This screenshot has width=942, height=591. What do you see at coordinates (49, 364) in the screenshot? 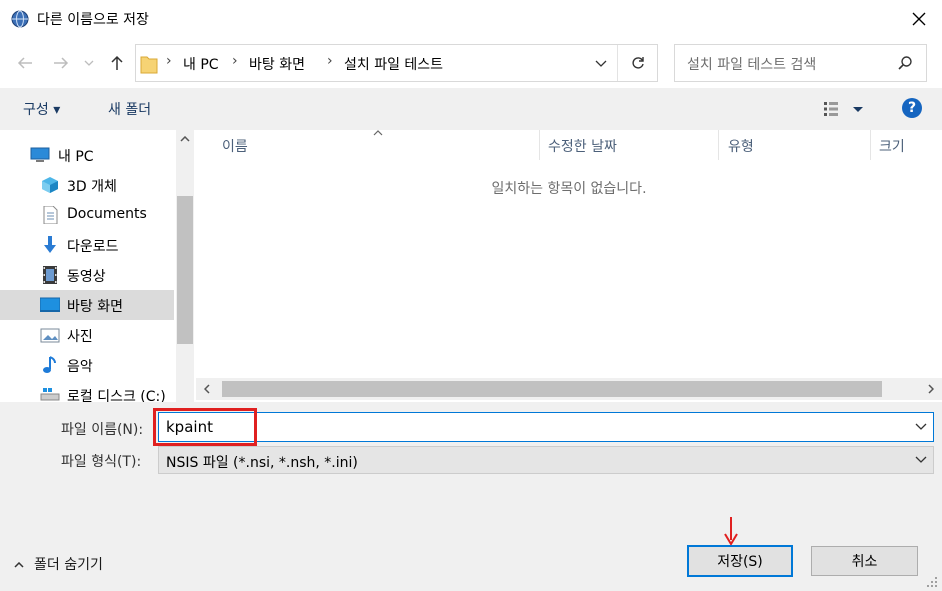
I see `music-icon` at bounding box center [49, 364].